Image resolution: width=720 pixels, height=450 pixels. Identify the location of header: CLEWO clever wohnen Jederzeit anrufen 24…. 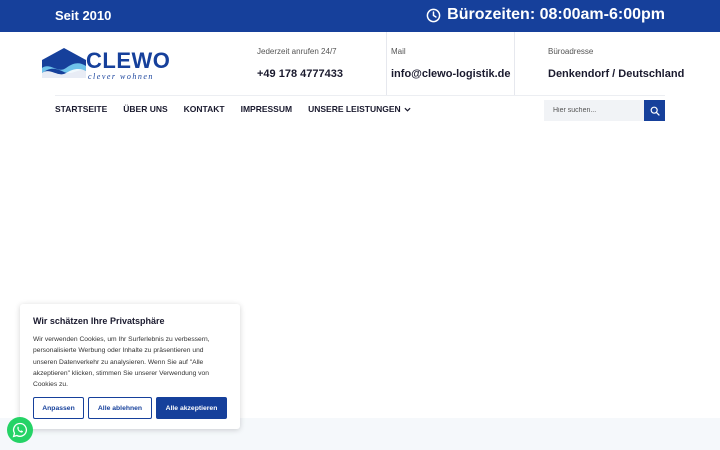
(360, 64).